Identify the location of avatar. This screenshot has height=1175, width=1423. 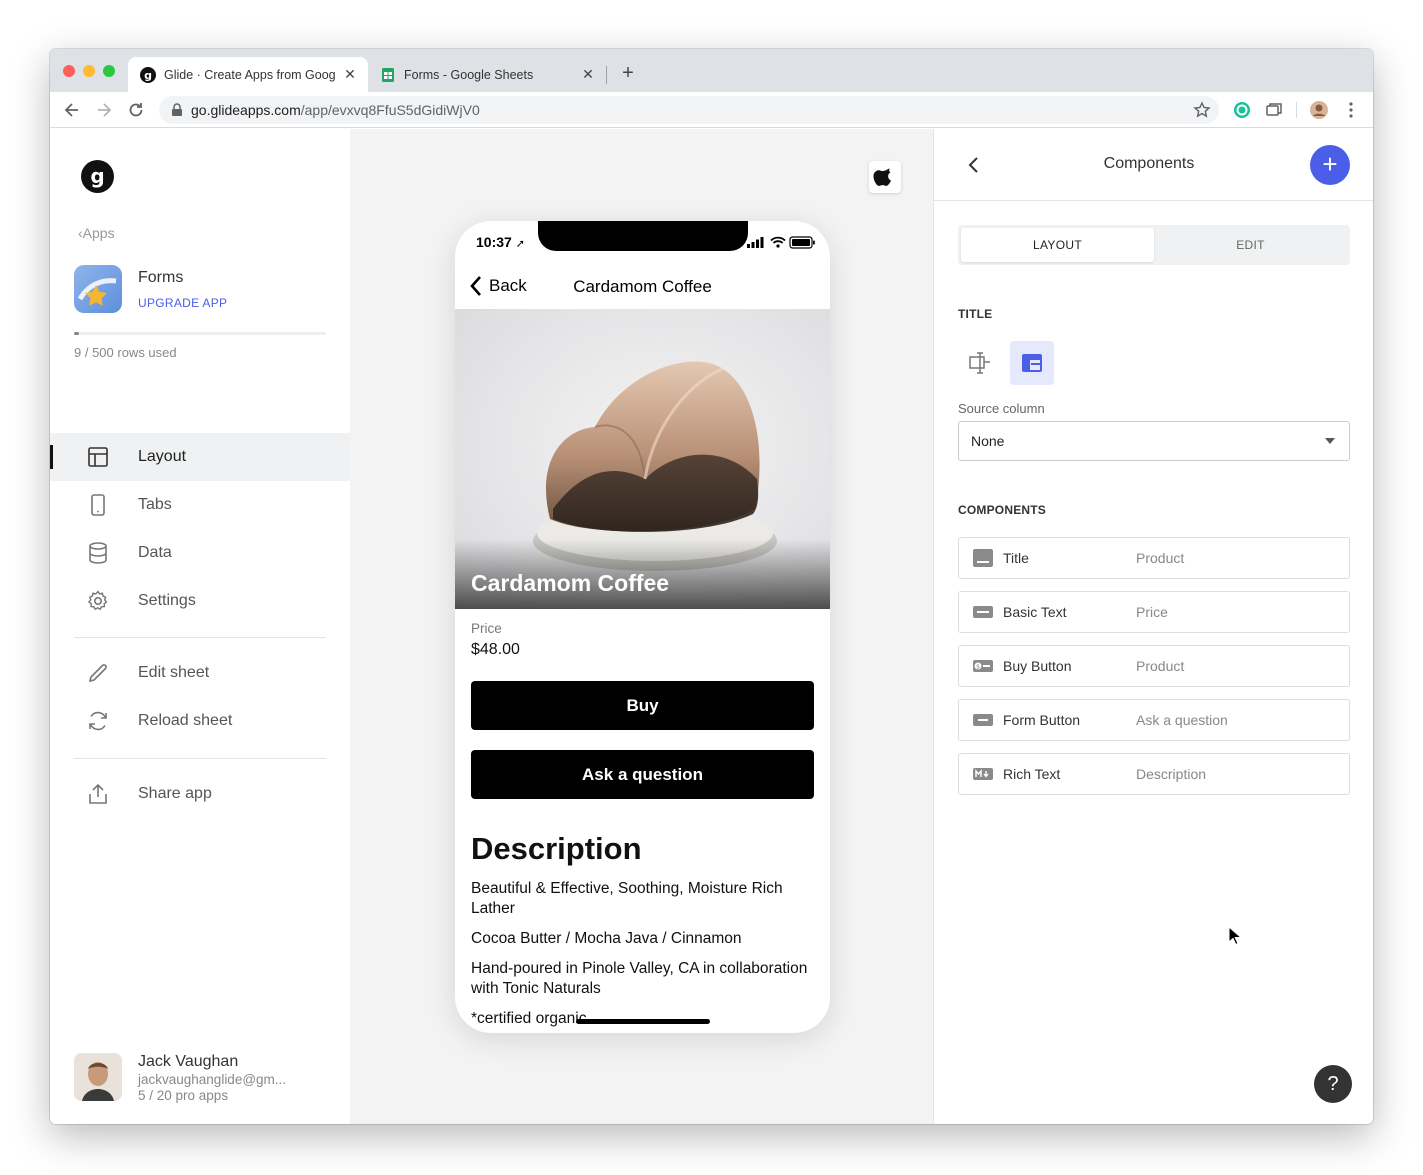
(98, 1077).